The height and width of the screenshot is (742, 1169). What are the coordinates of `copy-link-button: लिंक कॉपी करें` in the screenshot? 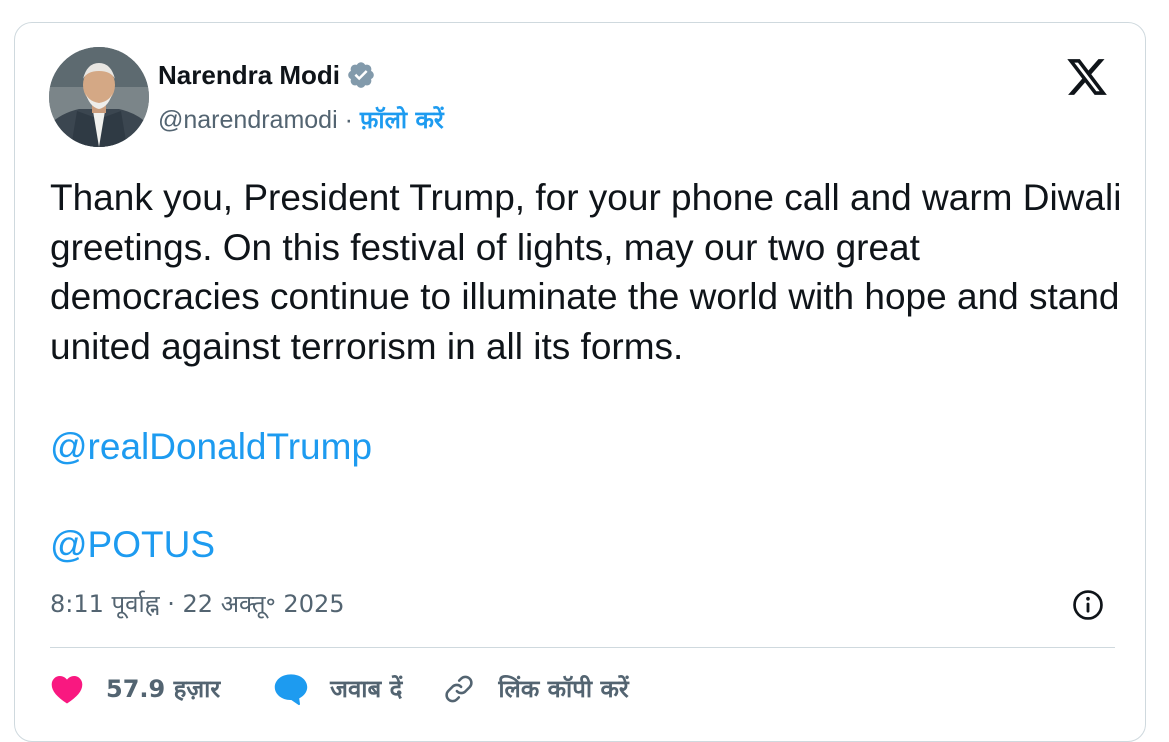 It's located at (535, 689).